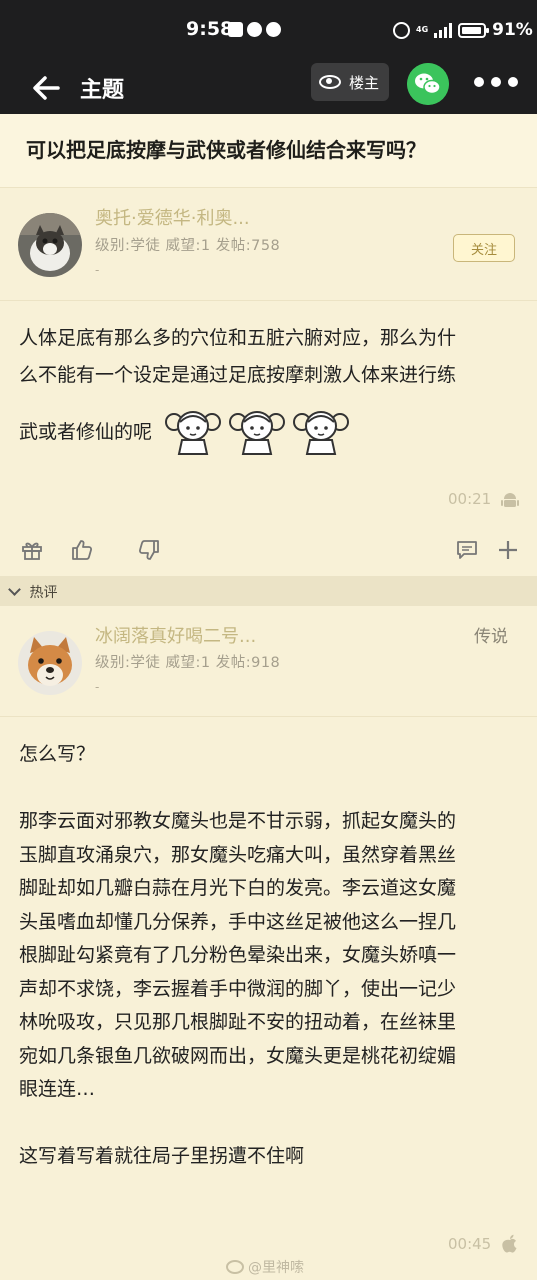  I want to click on wechat-share-icon, so click(428, 84).